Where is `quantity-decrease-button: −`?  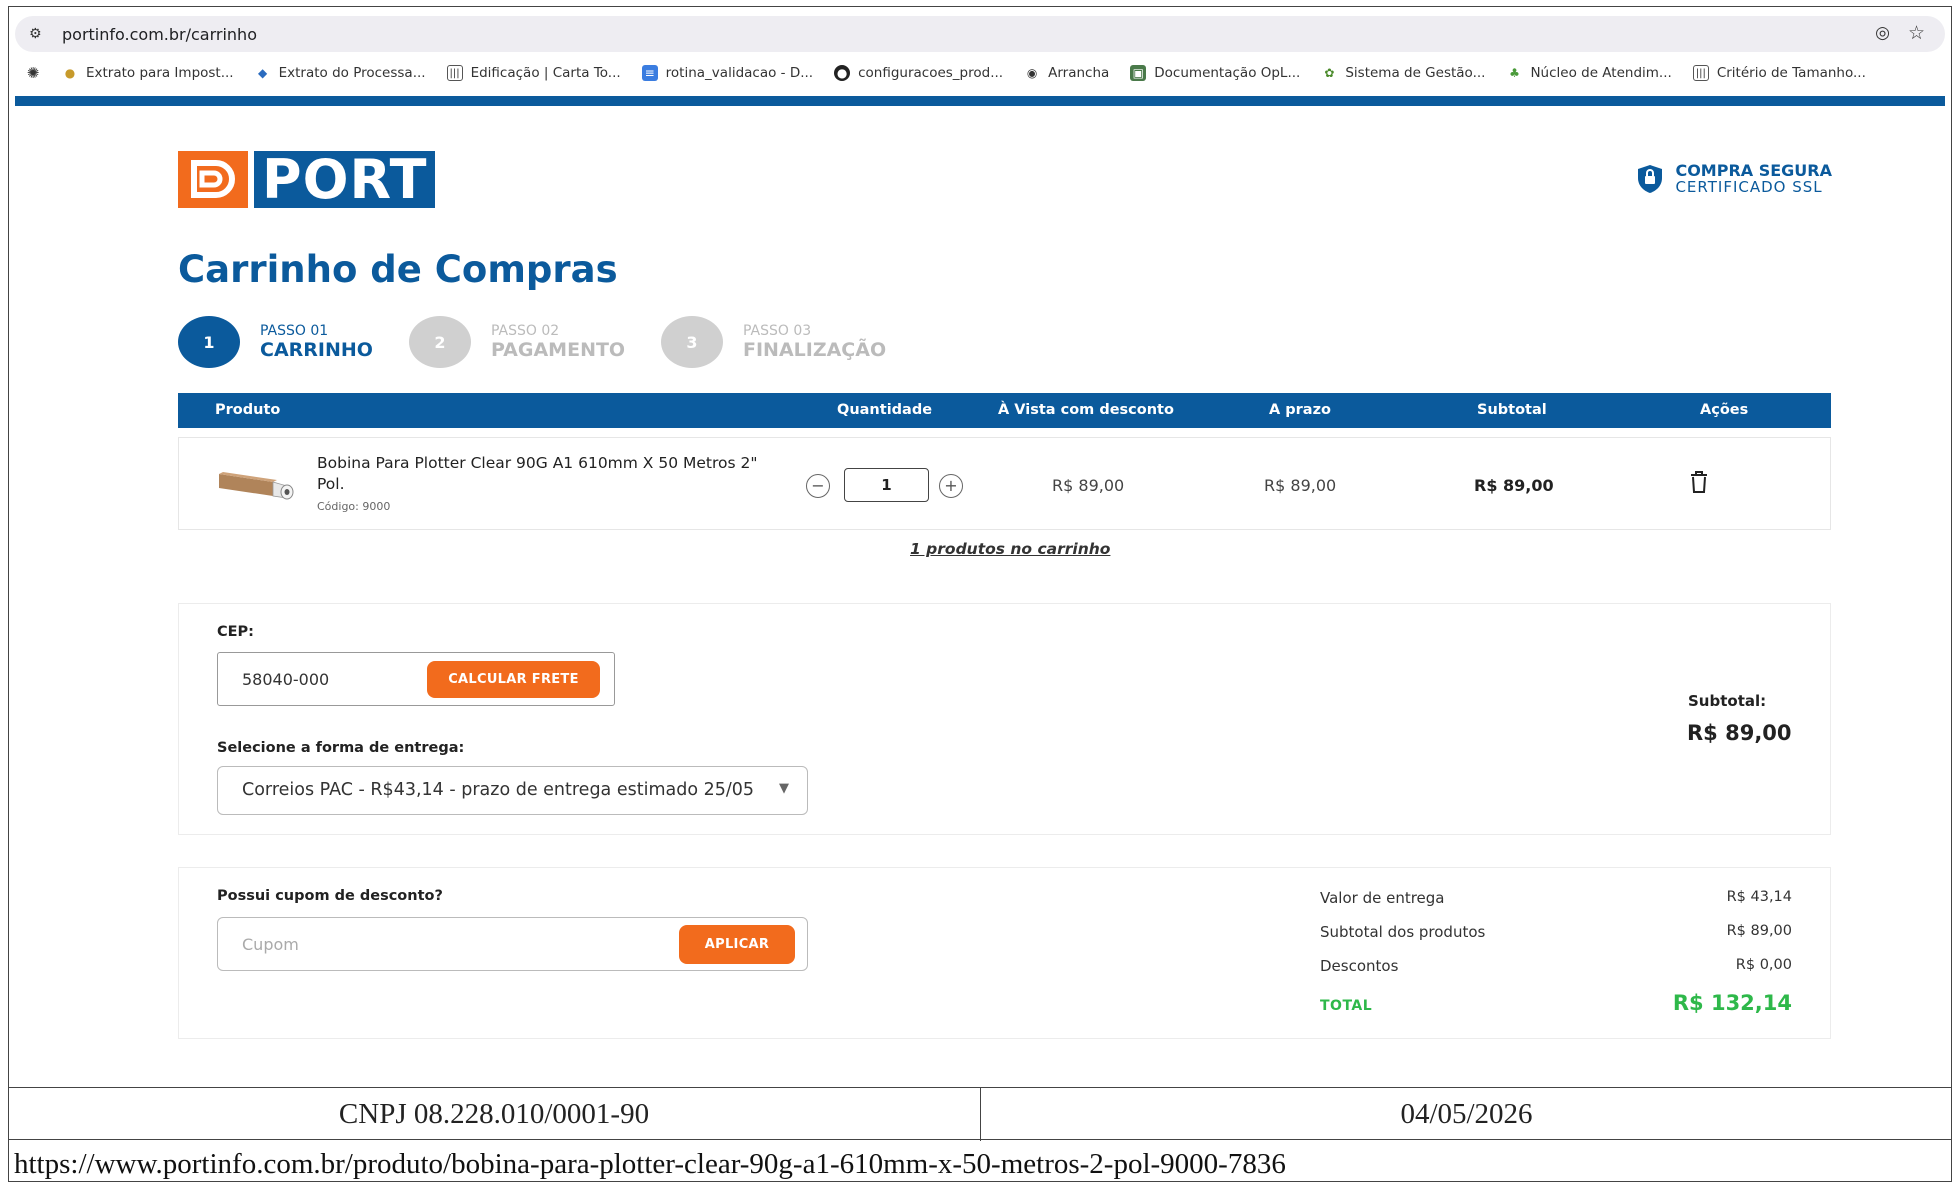
quantity-decrease-button: − is located at coordinates (818, 486).